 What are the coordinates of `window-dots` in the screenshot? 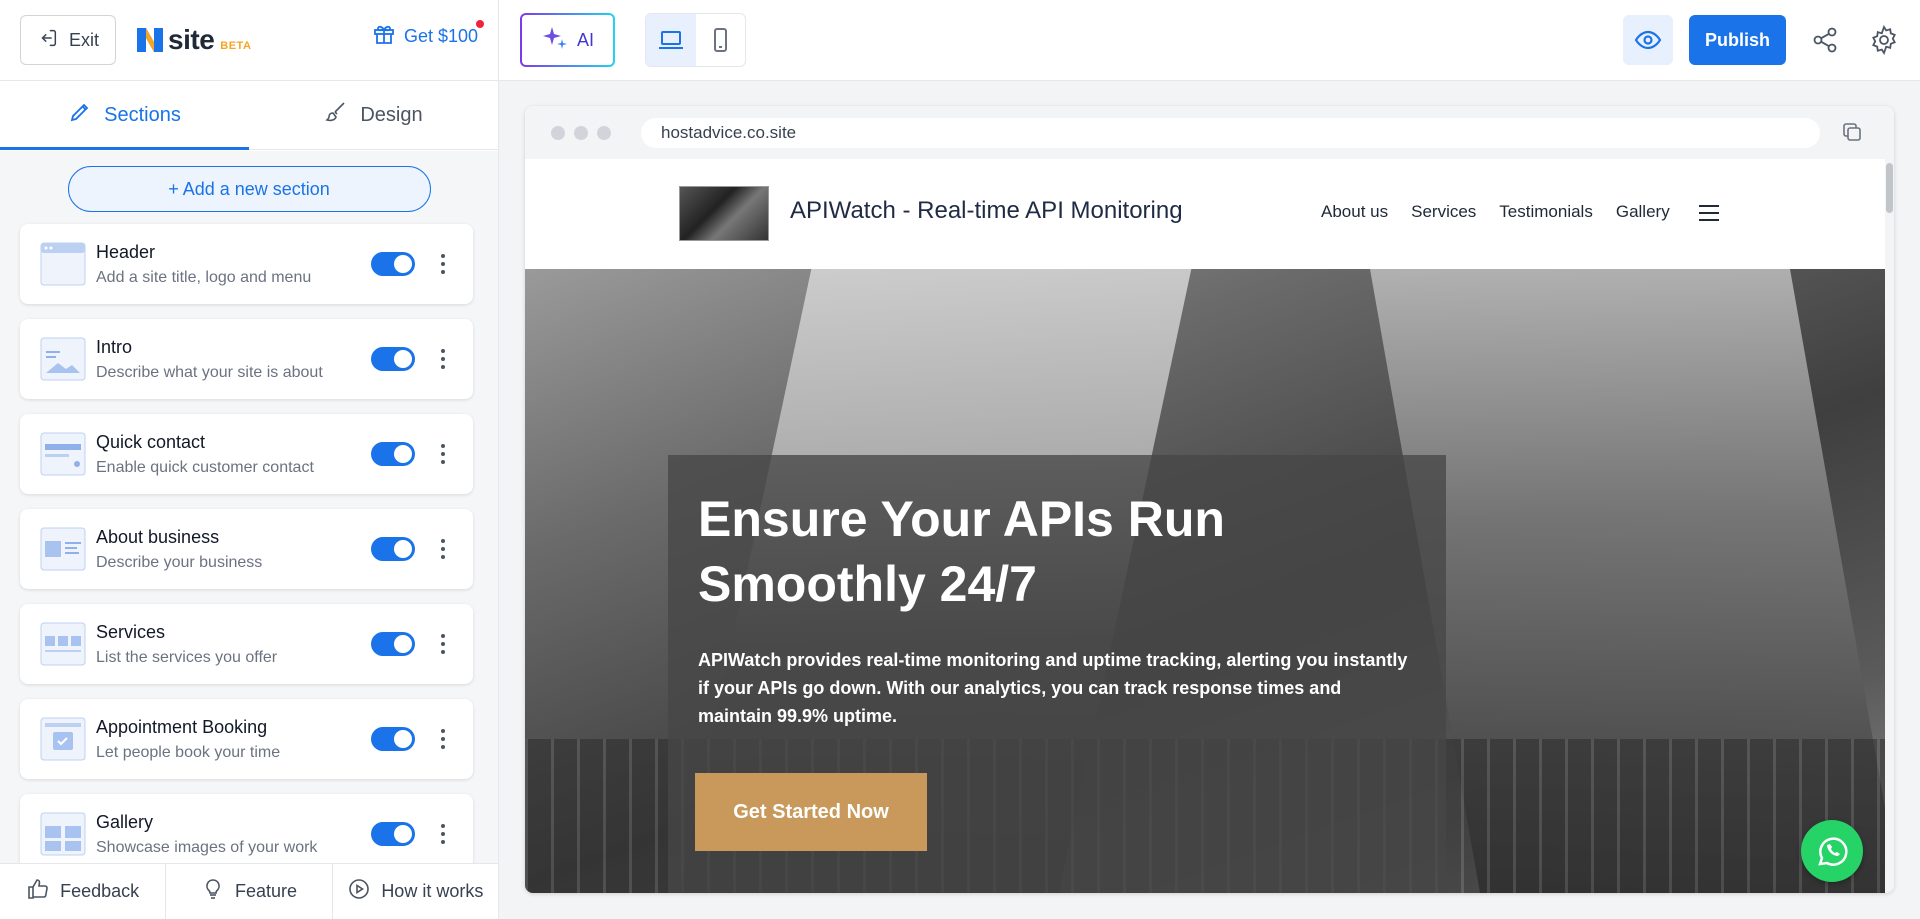 It's located at (581, 132).